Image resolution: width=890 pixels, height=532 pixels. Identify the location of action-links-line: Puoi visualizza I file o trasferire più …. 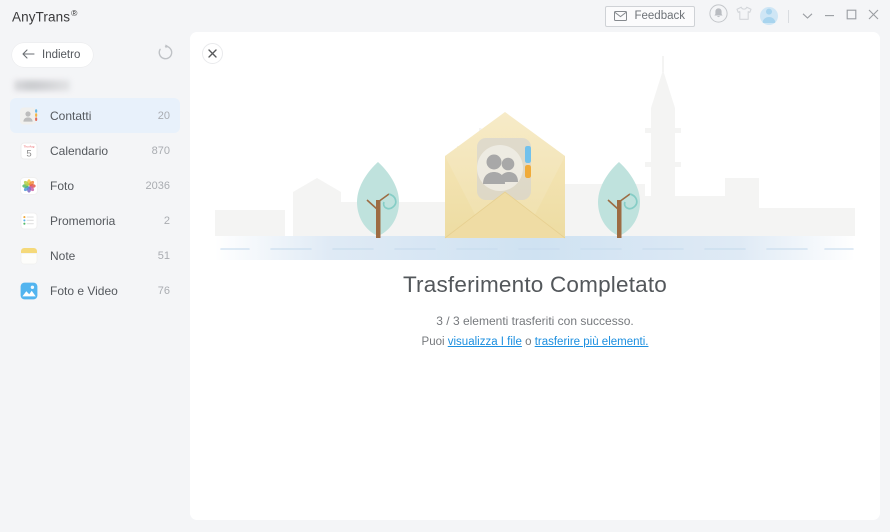
(535, 342).